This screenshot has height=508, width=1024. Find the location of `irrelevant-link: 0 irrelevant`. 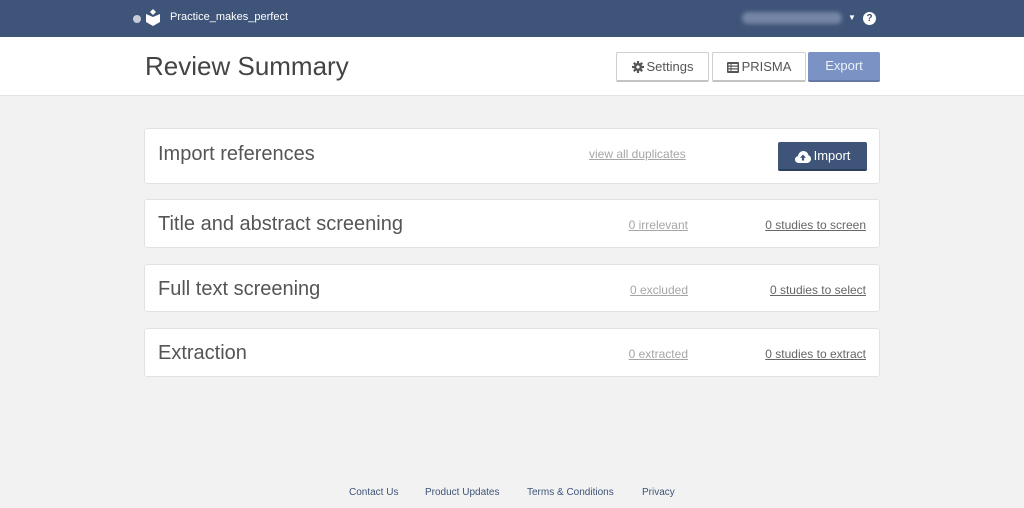

irrelevant-link: 0 irrelevant is located at coordinates (658, 225).